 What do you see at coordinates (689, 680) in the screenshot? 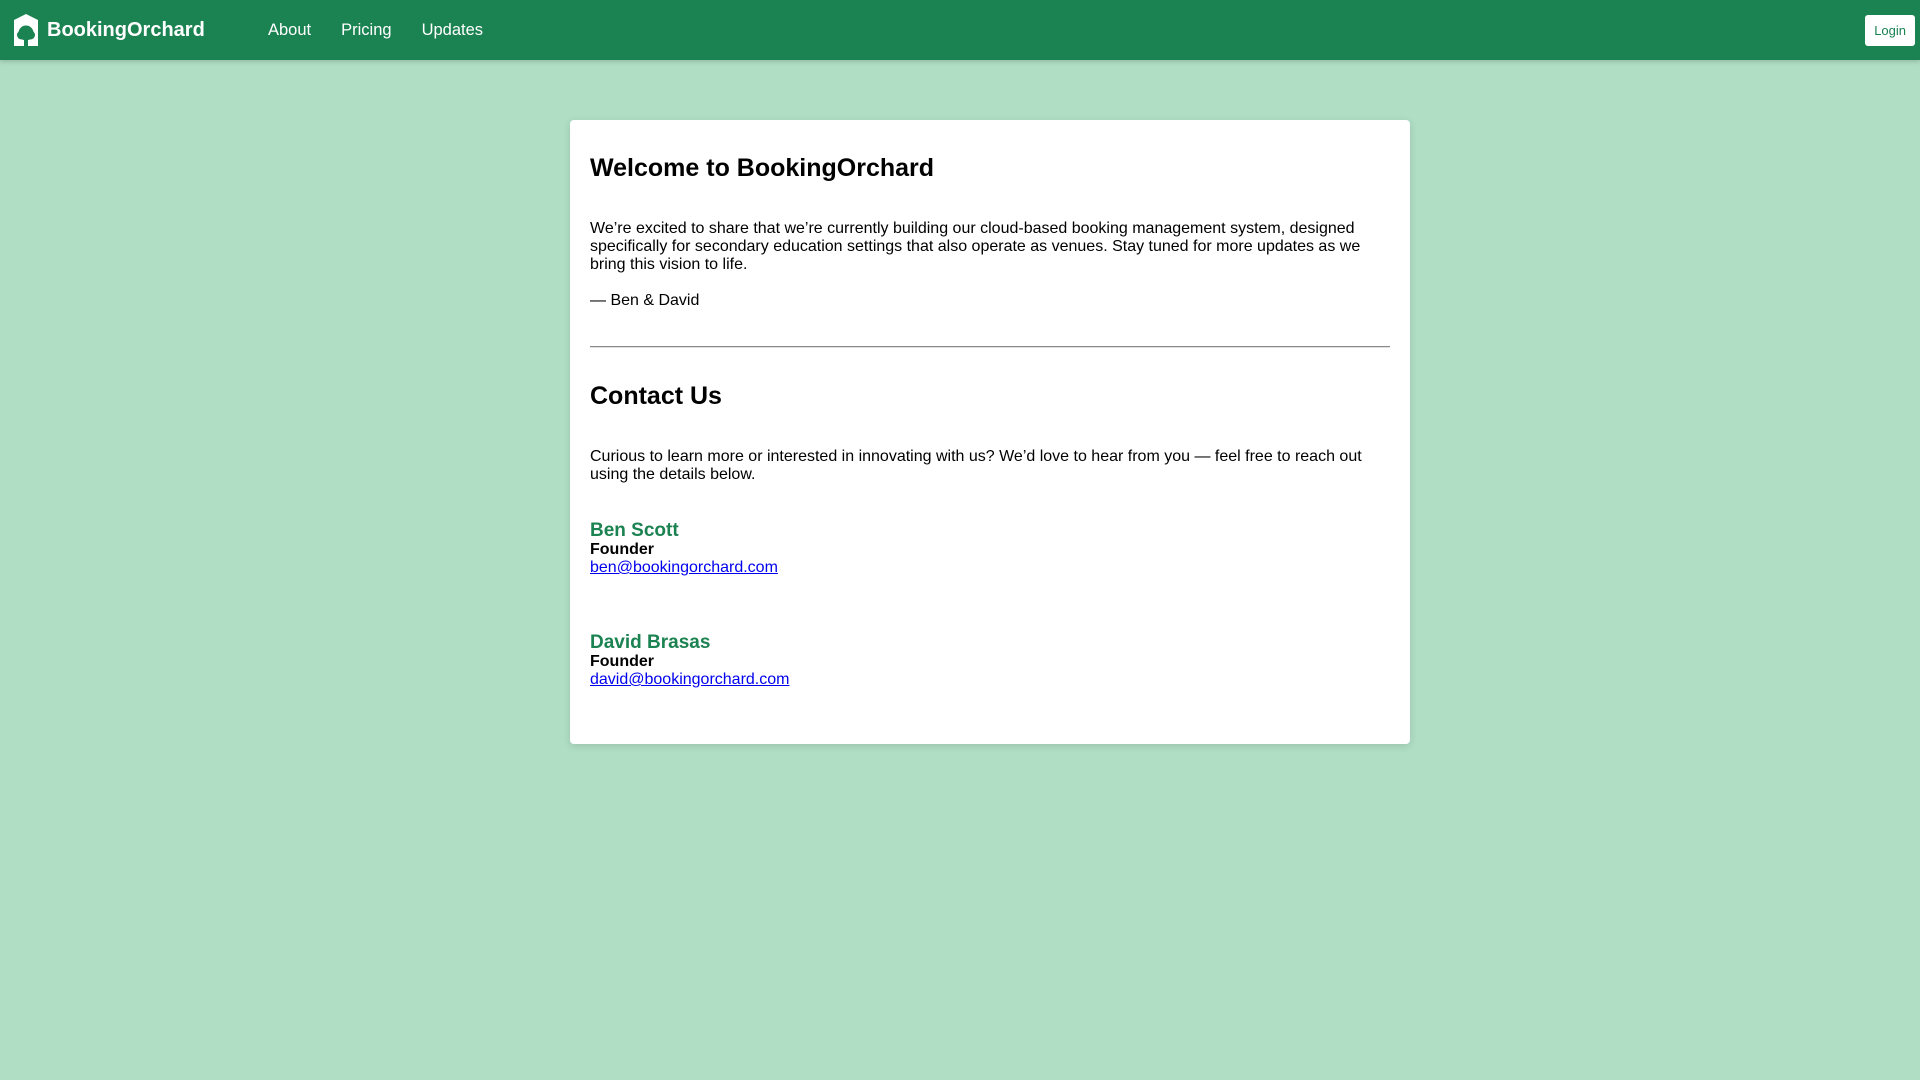
I see `contact-email-link: david@bookingorchard.com` at bounding box center [689, 680].